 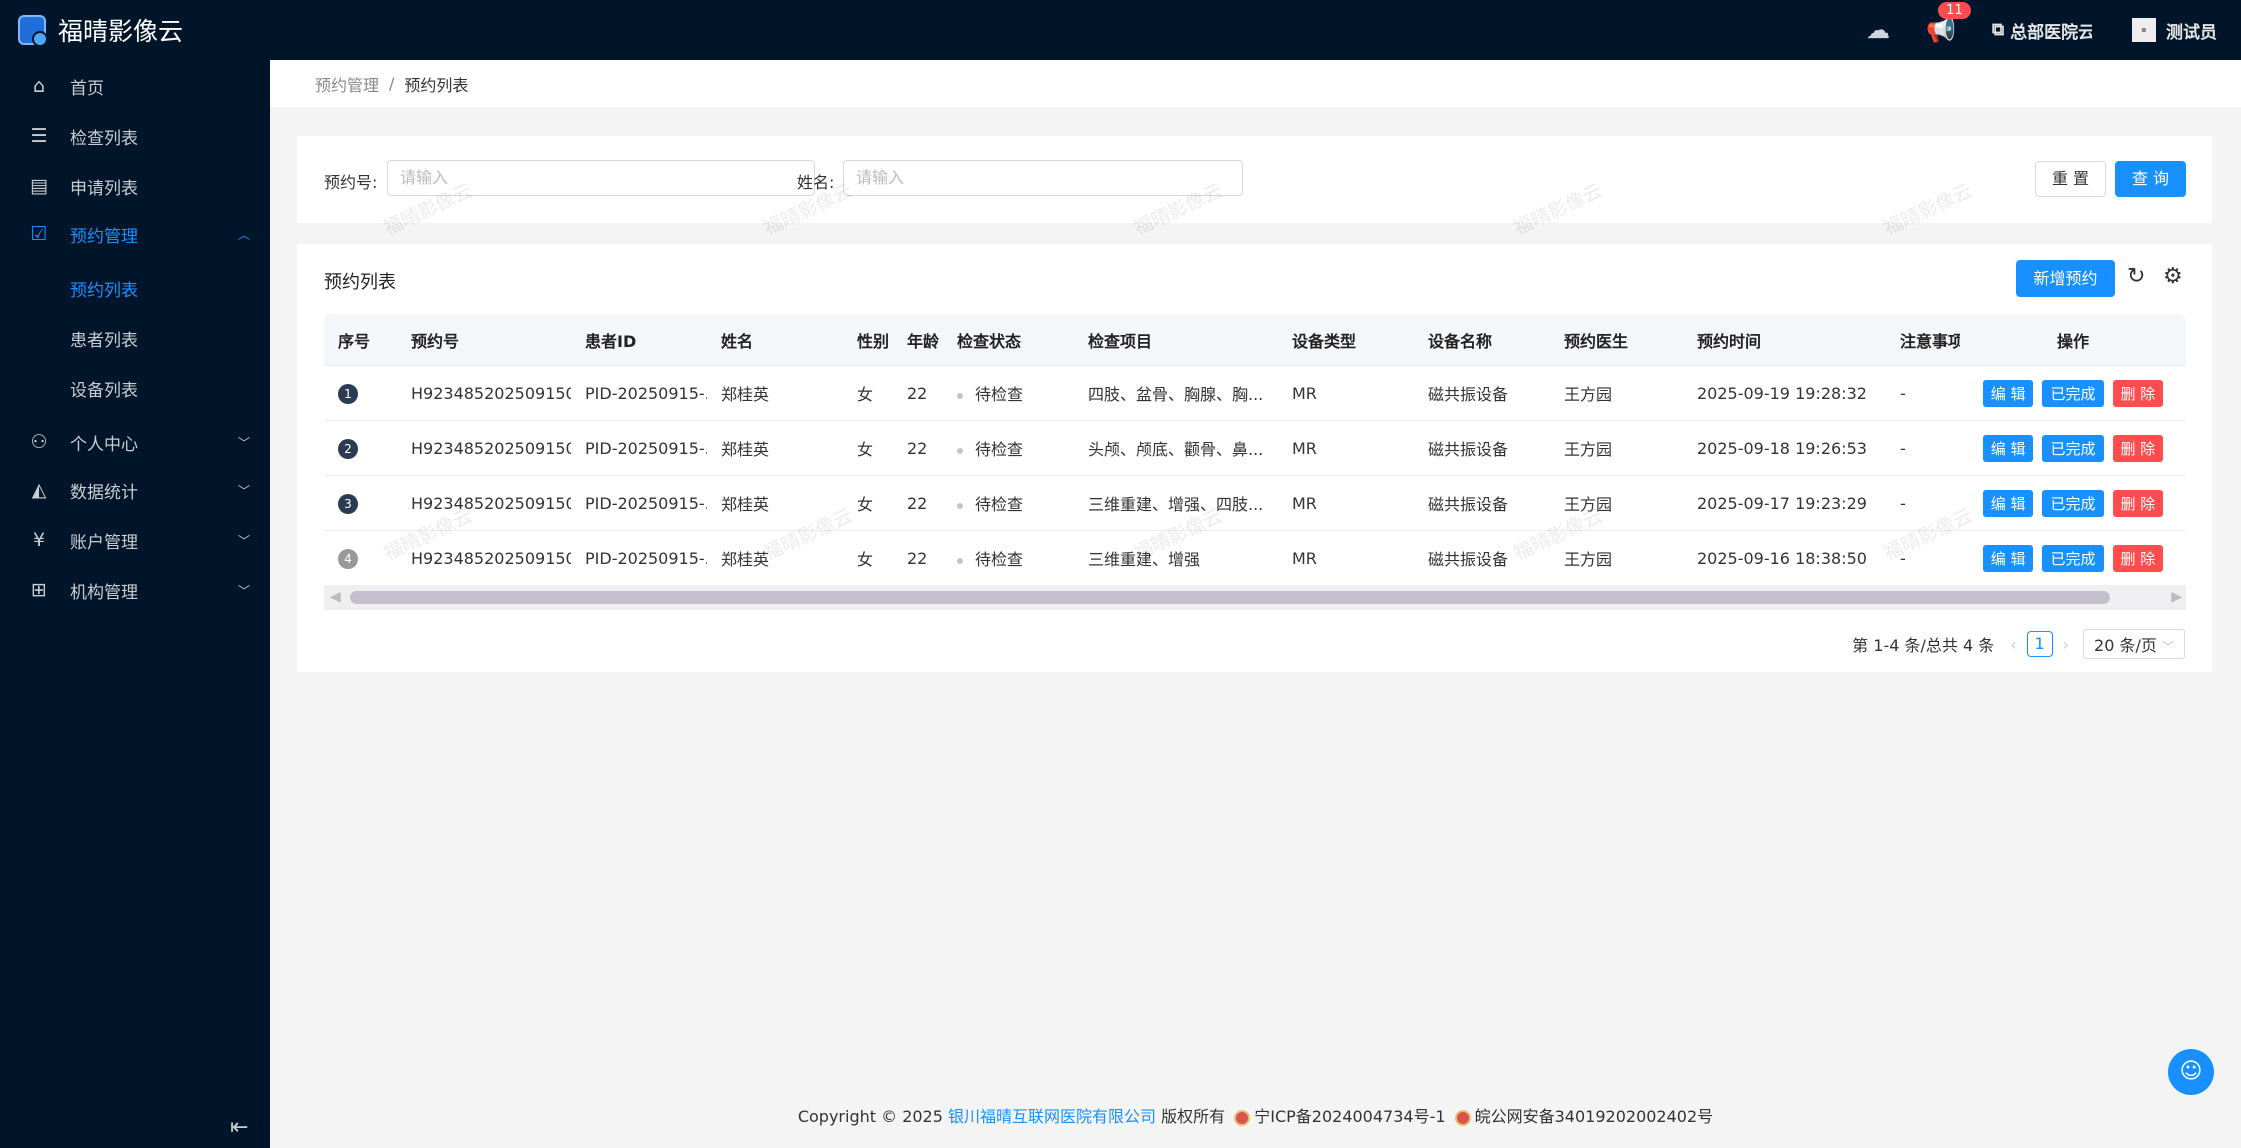 I want to click on icp-link: 宁ICP备2024004734号-1, so click(x=1349, y=1116).